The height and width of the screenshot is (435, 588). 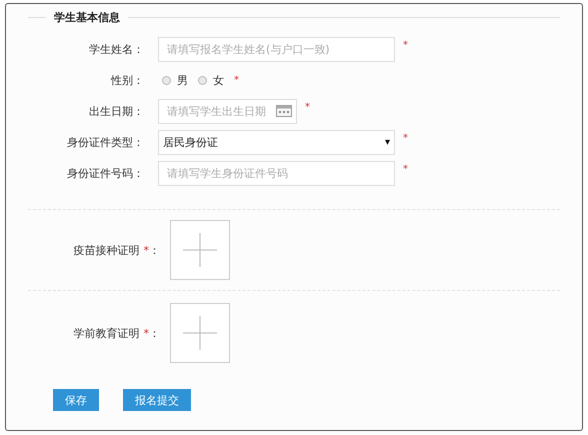 What do you see at coordinates (105, 173) in the screenshot?
I see `field-label: 身份证件号码：` at bounding box center [105, 173].